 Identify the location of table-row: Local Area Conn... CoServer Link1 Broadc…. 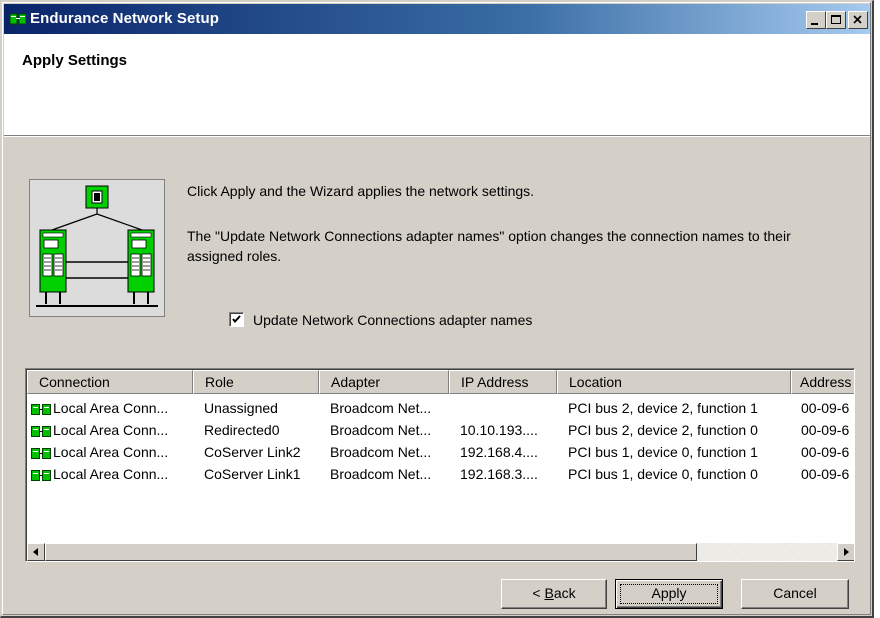
(440, 475).